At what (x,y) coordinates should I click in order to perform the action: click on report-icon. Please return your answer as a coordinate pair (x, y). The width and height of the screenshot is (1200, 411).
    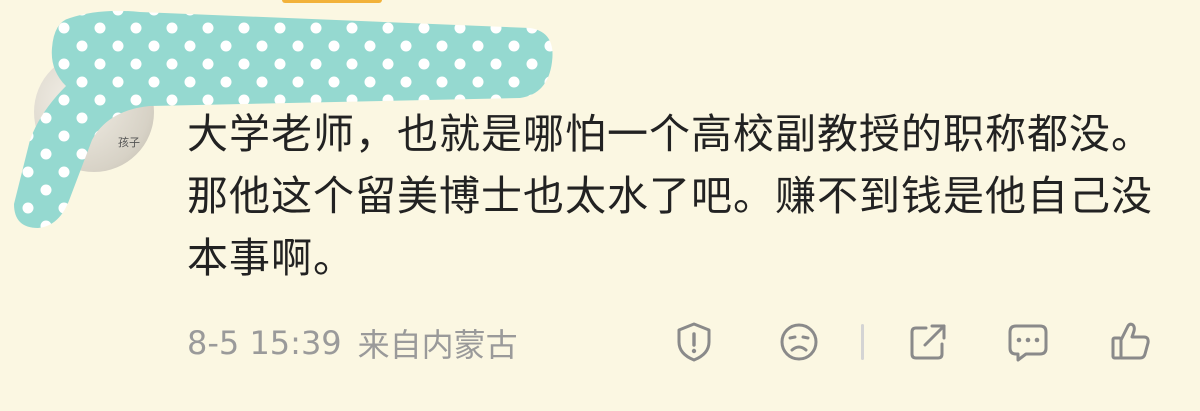
    Looking at the image, I should click on (694, 342).